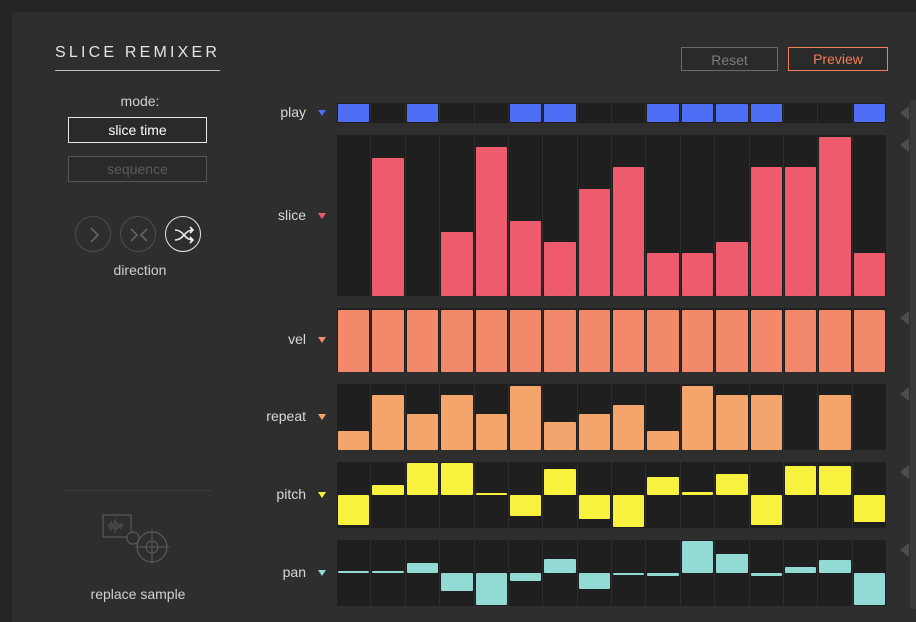 This screenshot has height=622, width=916. What do you see at coordinates (137, 130) in the screenshot?
I see `mode-slice-time-button: slice time` at bounding box center [137, 130].